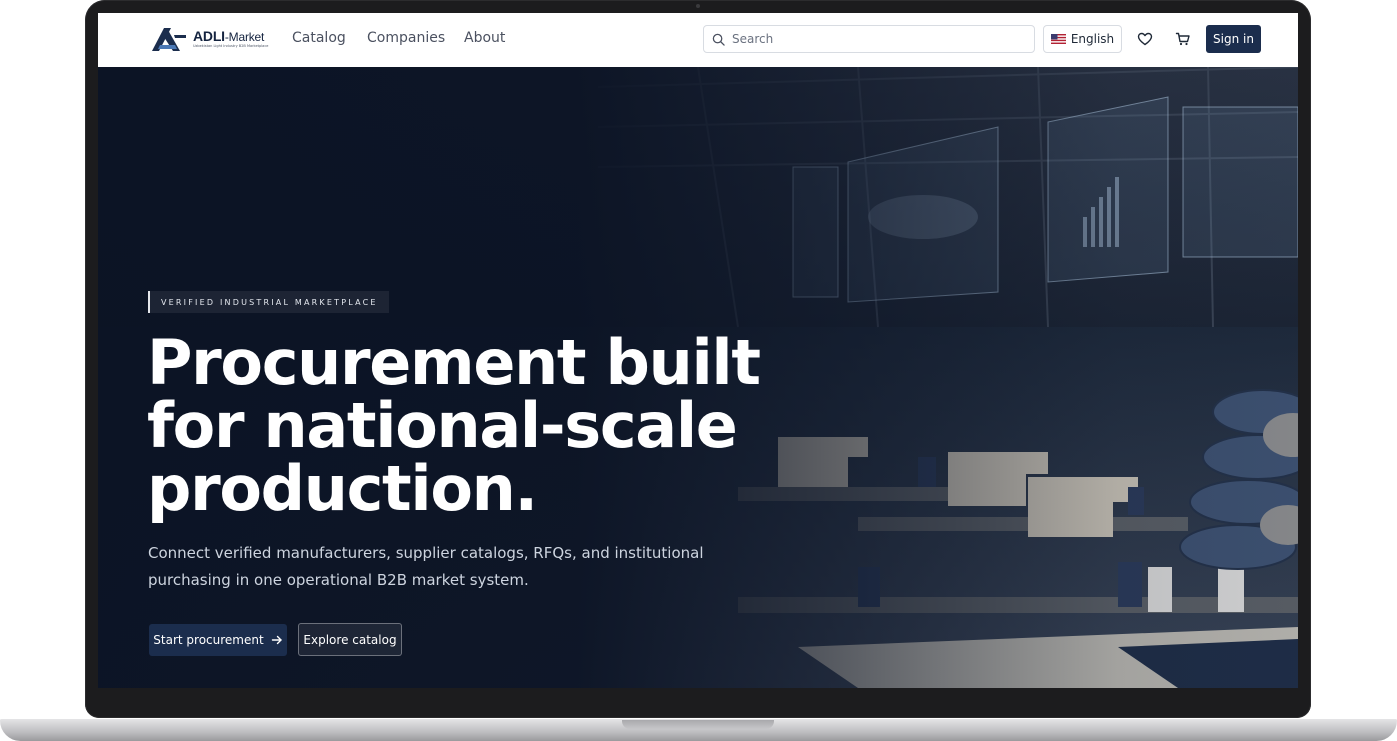  I want to click on cart-icon, so click(1183, 39).